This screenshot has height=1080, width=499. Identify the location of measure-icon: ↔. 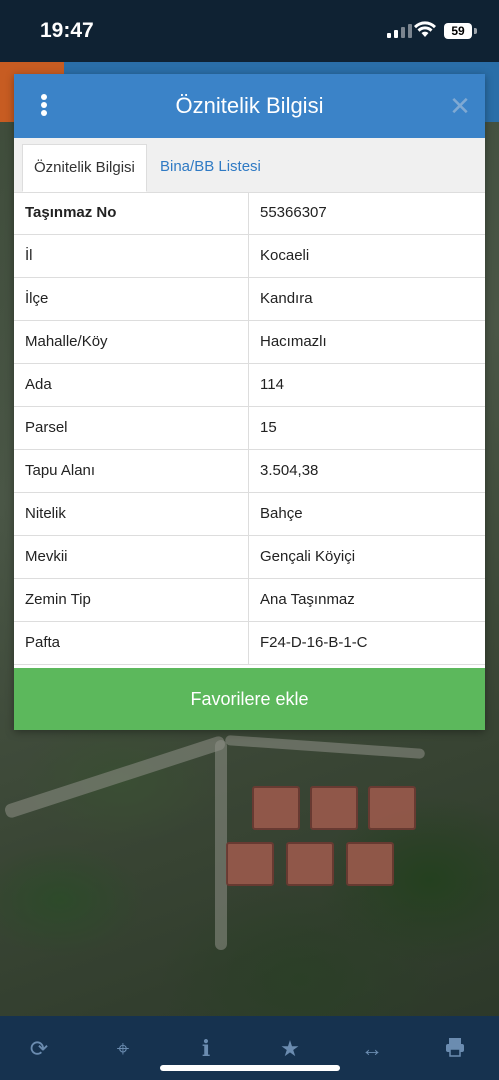
(372, 1049).